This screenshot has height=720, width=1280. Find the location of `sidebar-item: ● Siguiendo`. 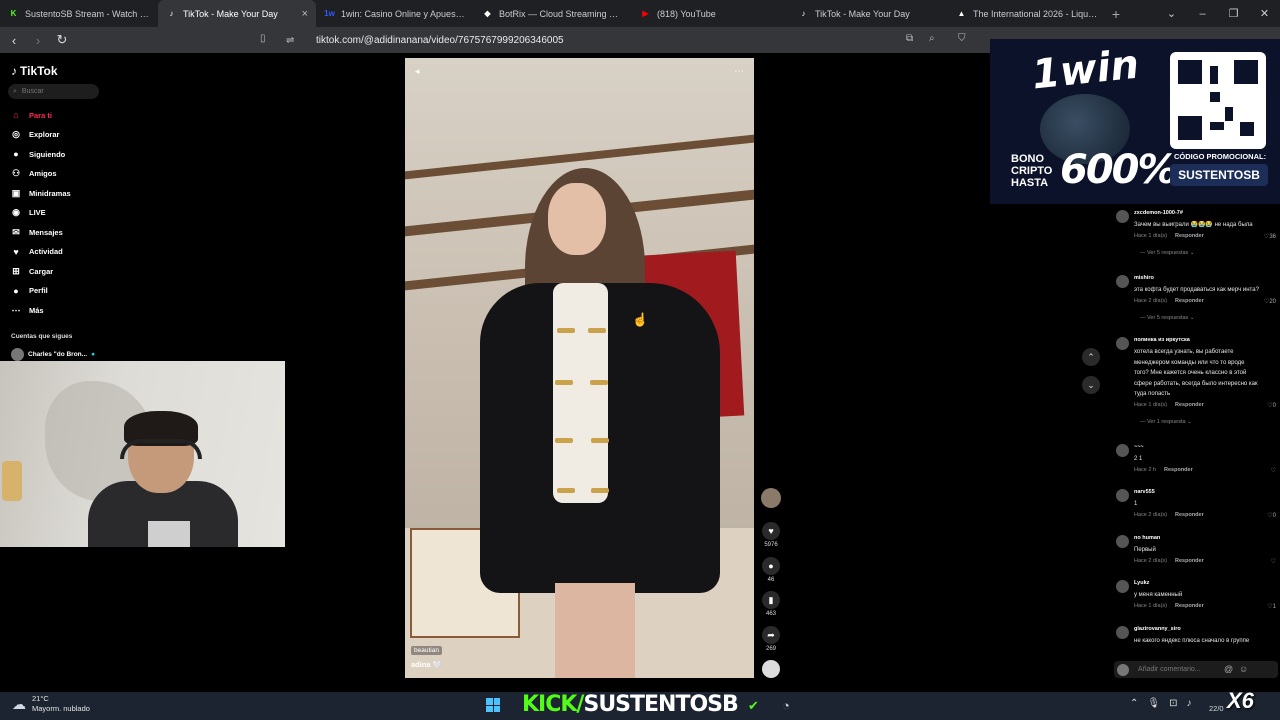

sidebar-item: ● Siguiendo is located at coordinates (86, 154).